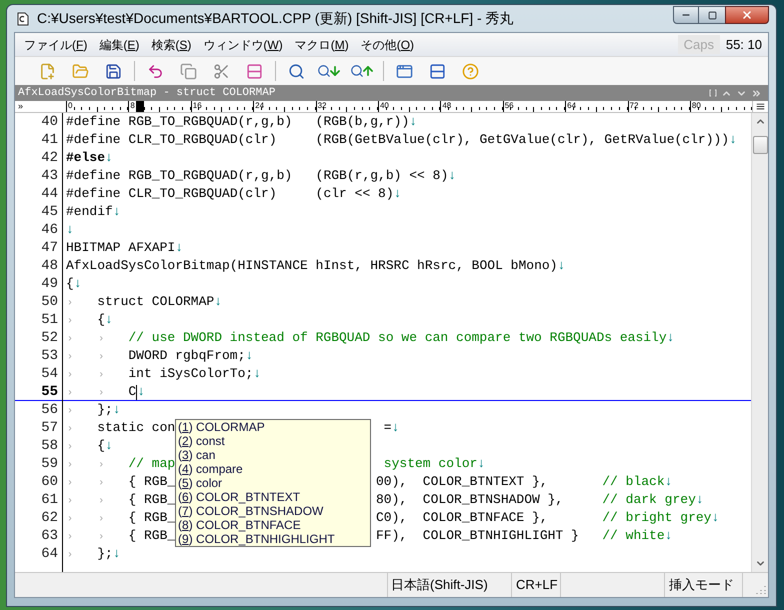 This screenshot has width=784, height=610. I want to click on vertical-scrollbar, so click(759, 342).